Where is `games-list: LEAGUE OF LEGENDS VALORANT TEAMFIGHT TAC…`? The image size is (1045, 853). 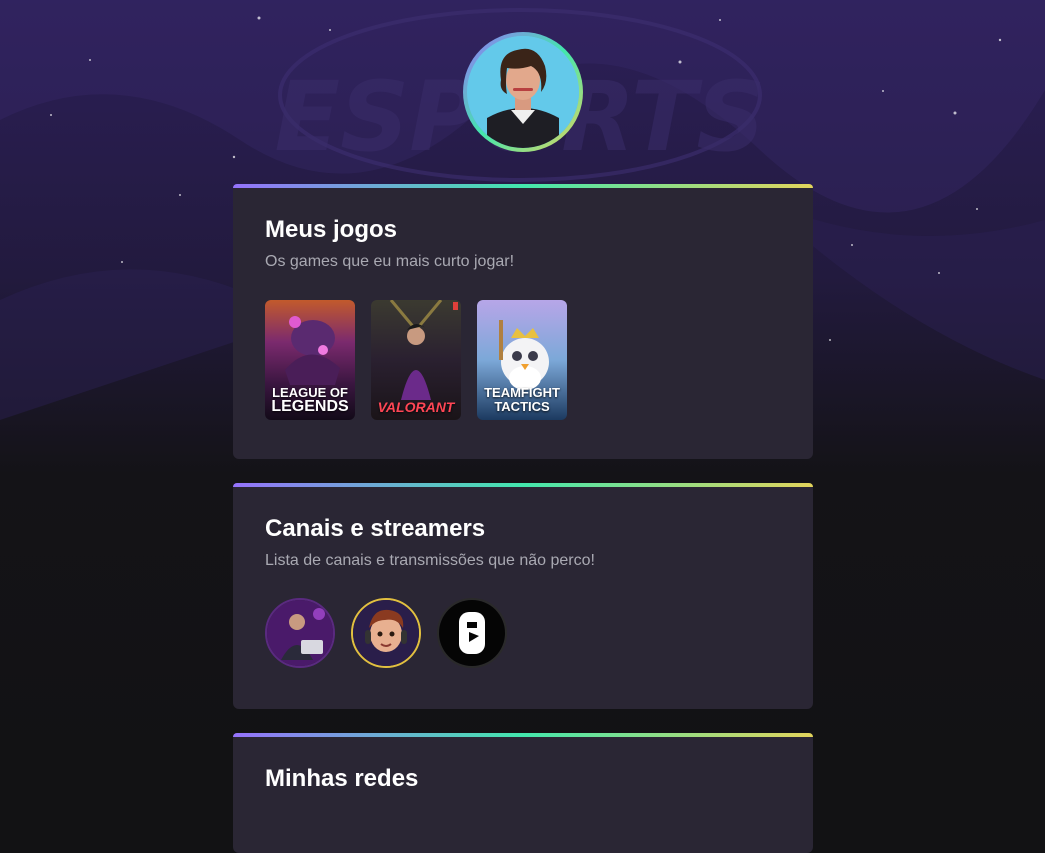 games-list: LEAGUE OF LEGENDS VALORANT TEAMFIGHT TAC… is located at coordinates (416, 360).